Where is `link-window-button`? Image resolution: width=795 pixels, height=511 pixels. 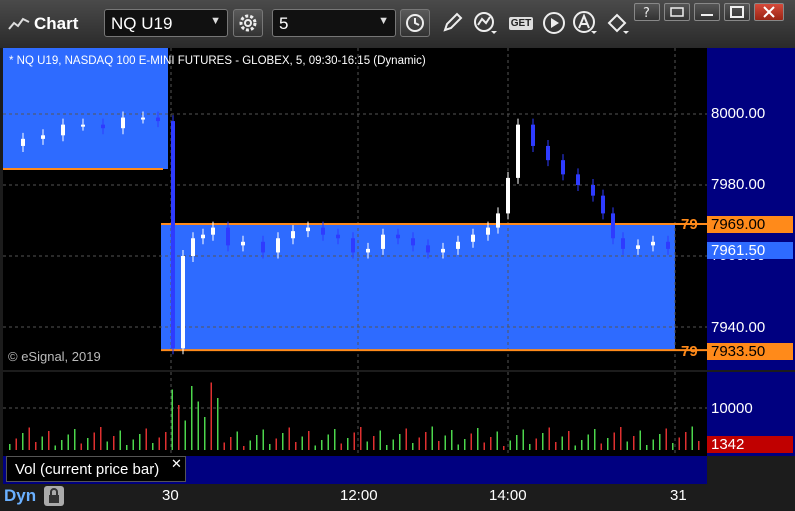 link-window-button is located at coordinates (677, 12).